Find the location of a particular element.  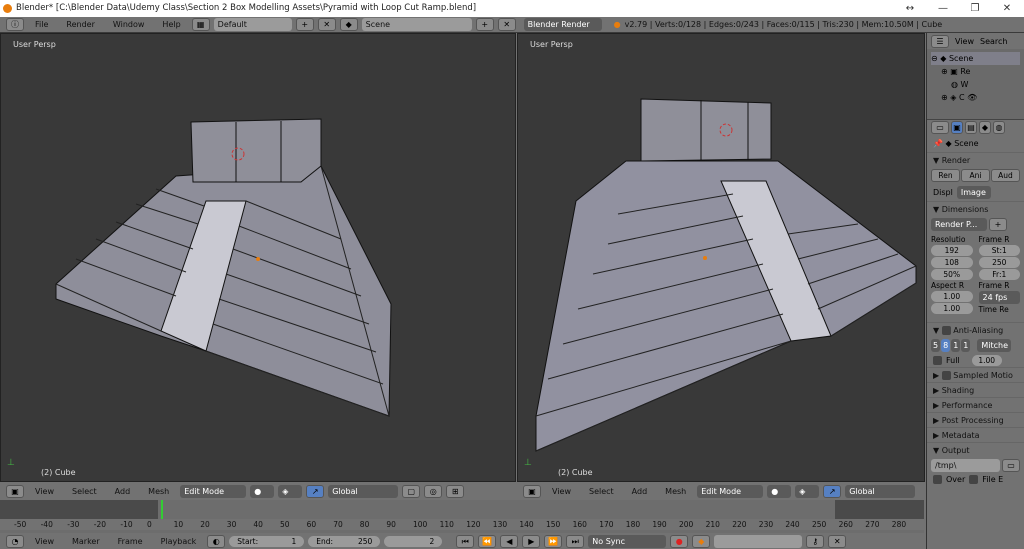

aa-checkbox is located at coordinates (946, 330).